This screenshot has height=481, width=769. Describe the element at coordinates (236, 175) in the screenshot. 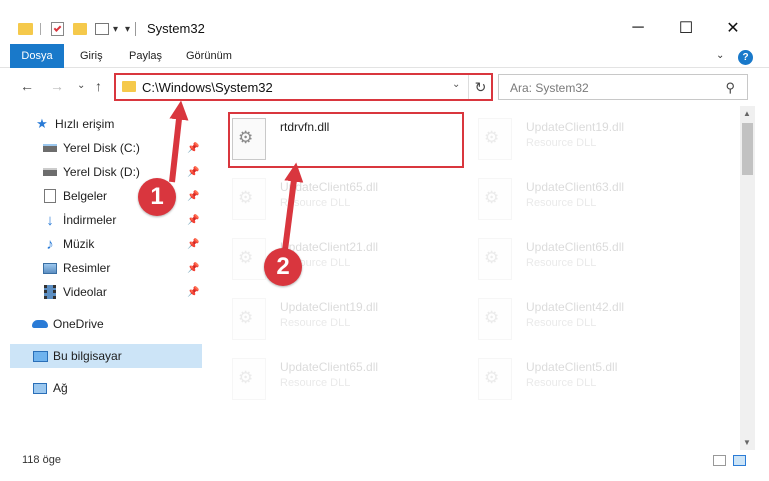

I see `annotation-arrows` at that location.